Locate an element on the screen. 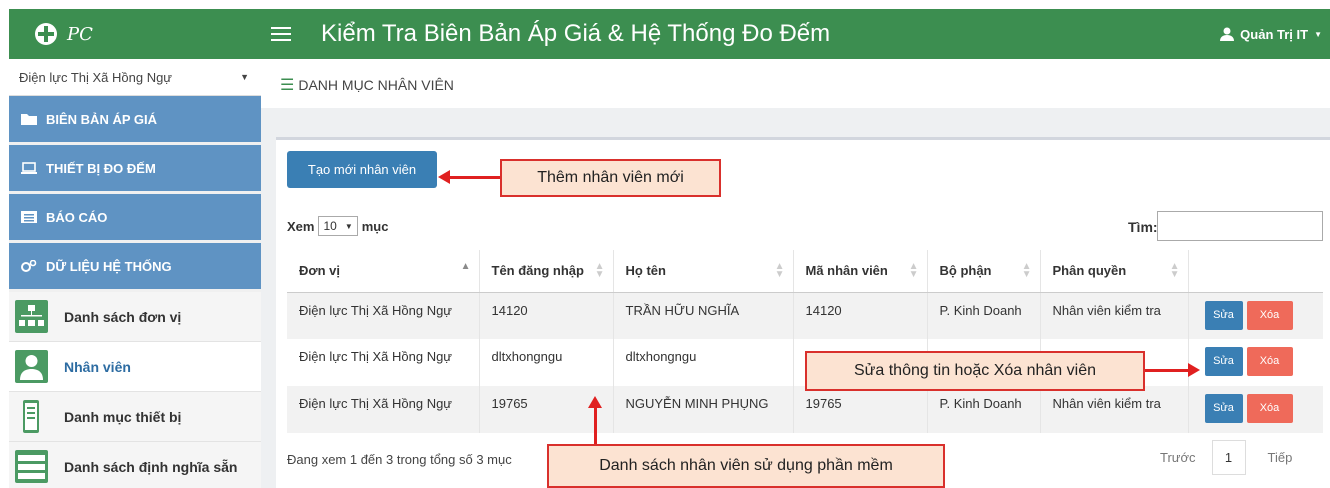 The width and height of the screenshot is (1330, 488). org-chart-icon is located at coordinates (31, 316).